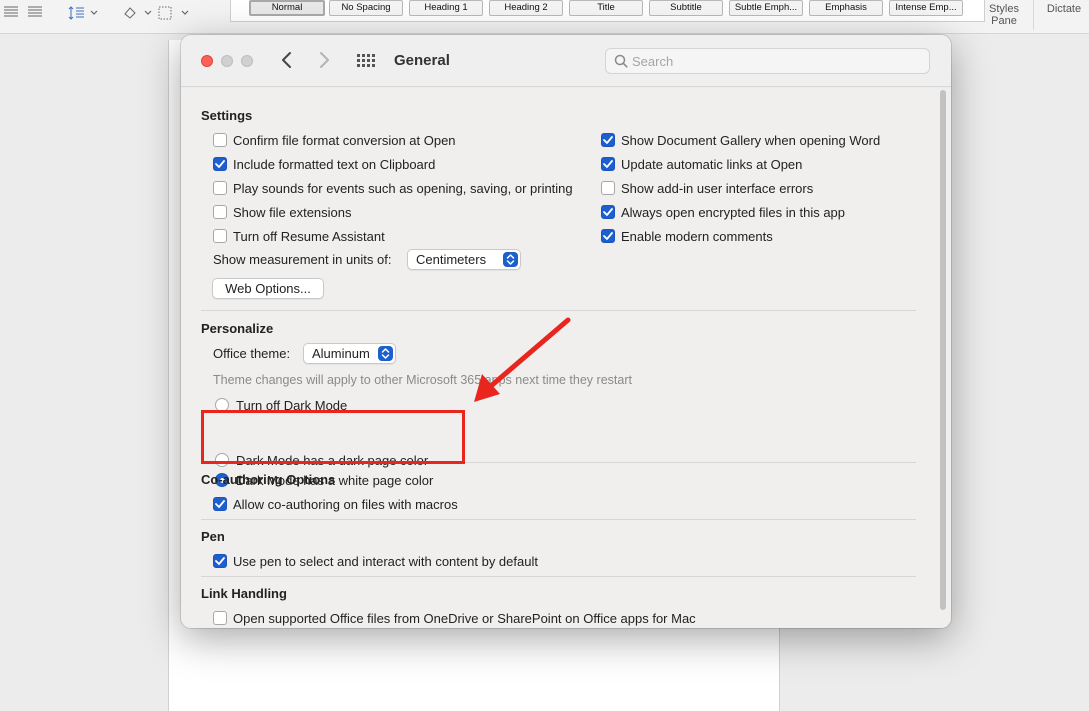 The width and height of the screenshot is (1089, 711). I want to click on zoom-window-button, so click(247, 61).